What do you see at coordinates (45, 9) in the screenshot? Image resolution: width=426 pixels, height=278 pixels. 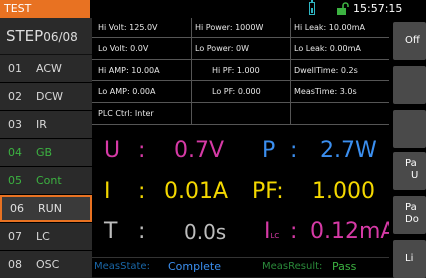 I see `screen-title: TEST` at bounding box center [45, 9].